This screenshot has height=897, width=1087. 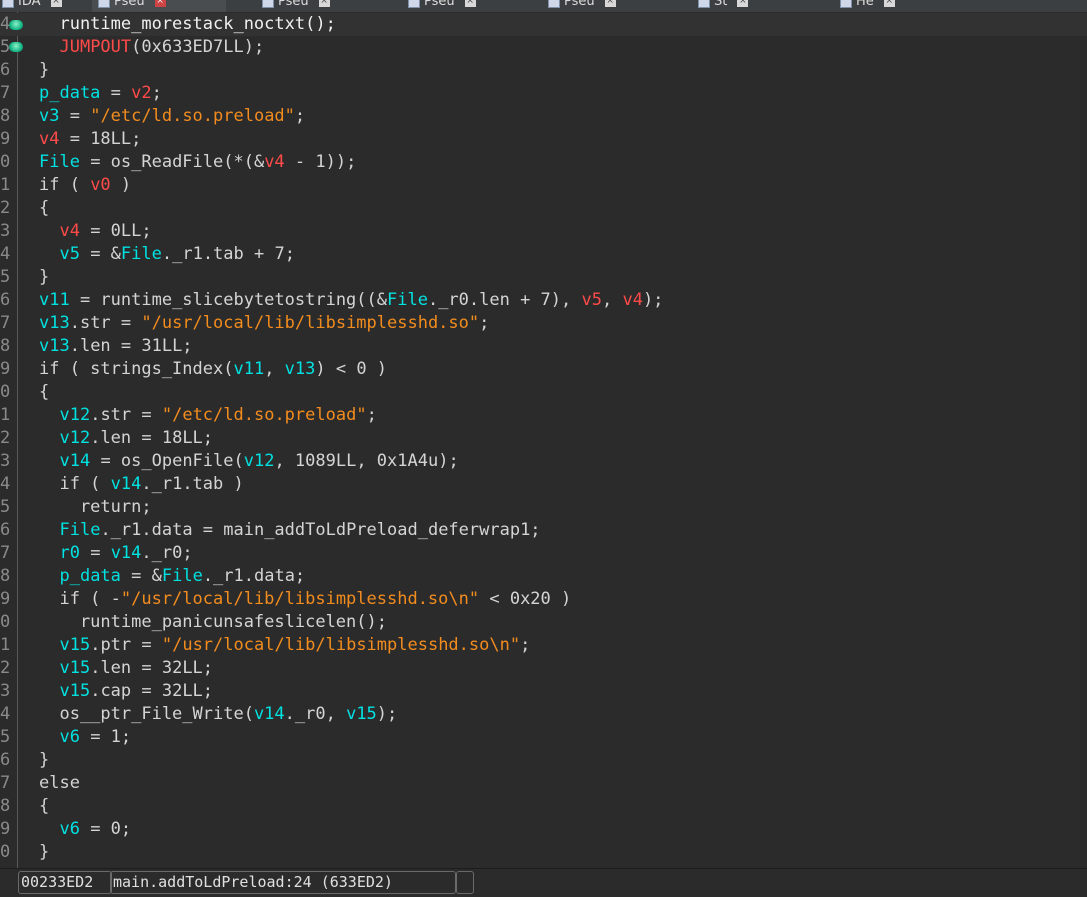 I want to click on code-token: "/usr/local/lib/libsimplesshd.so\n", so click(x=341, y=645).